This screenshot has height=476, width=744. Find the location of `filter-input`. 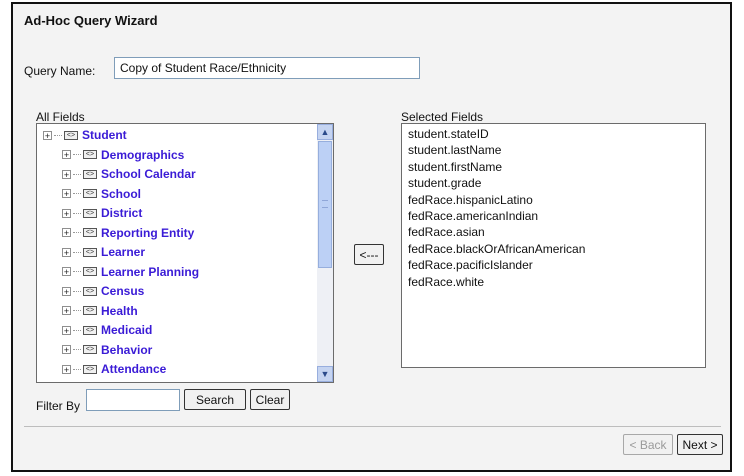

filter-input is located at coordinates (133, 400).